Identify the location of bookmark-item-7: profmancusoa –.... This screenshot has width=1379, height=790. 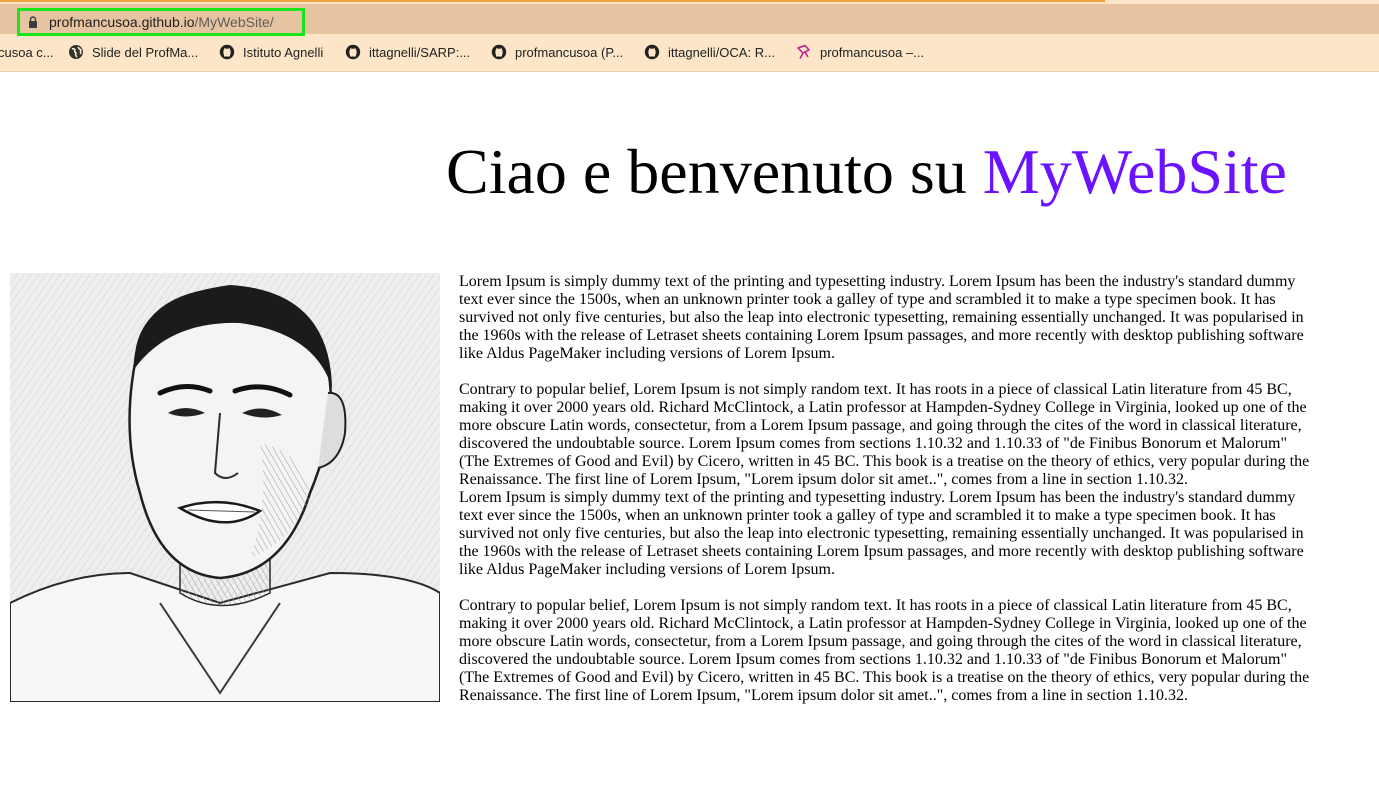
(860, 52).